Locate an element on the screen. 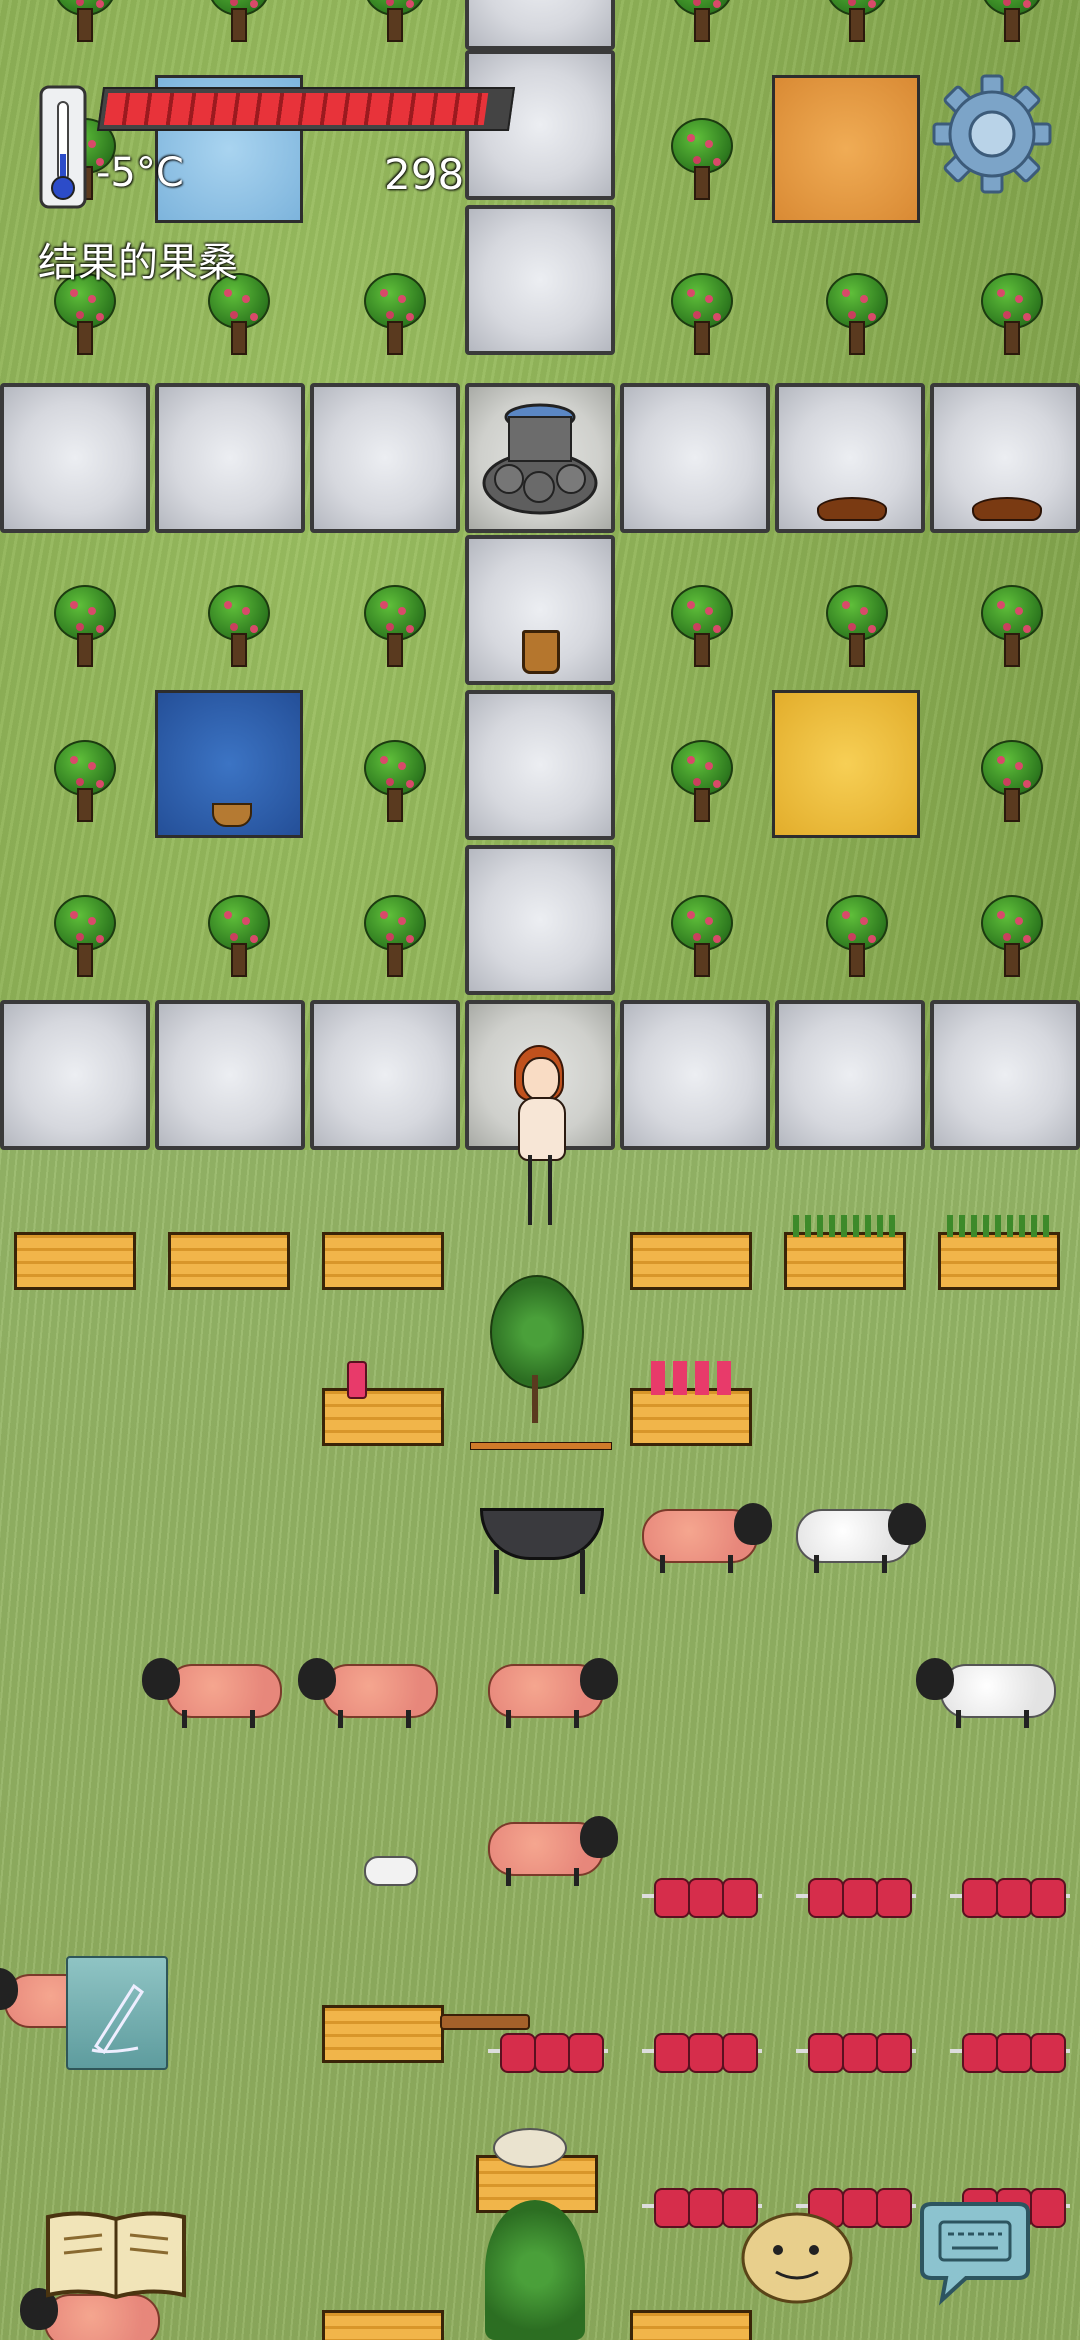  player-leg is located at coordinates (530, 1190).